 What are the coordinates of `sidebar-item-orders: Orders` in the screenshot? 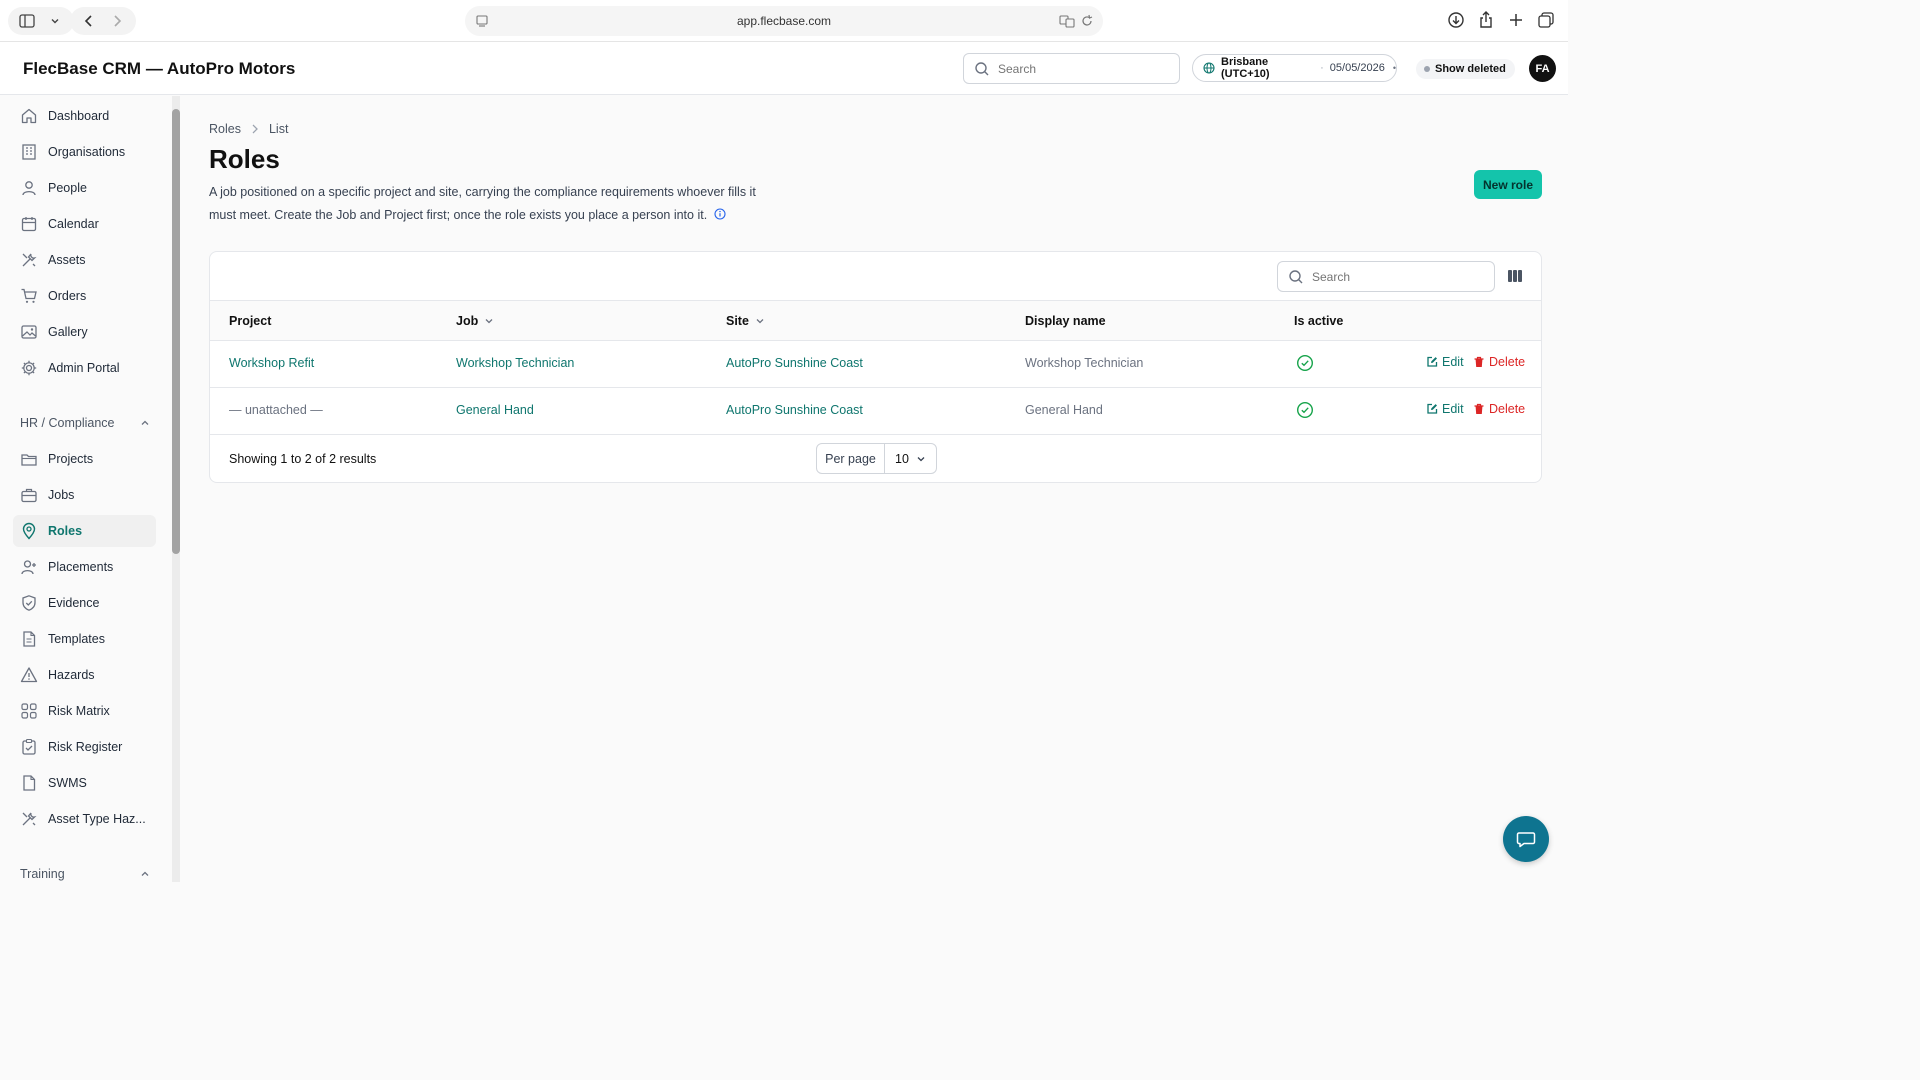 It's located at (84, 296).